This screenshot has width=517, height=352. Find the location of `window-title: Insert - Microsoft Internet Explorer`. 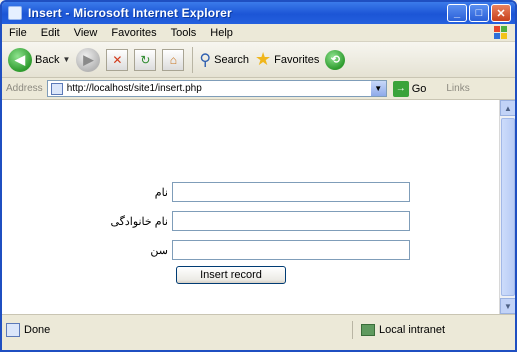

window-title: Insert - Microsoft Internet Explorer is located at coordinates (130, 13).